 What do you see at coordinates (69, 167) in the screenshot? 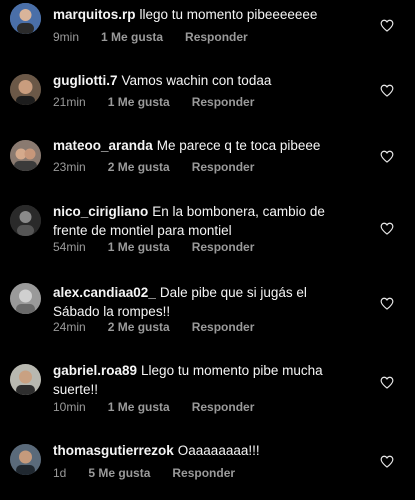
I see `comment-time: 23min` at bounding box center [69, 167].